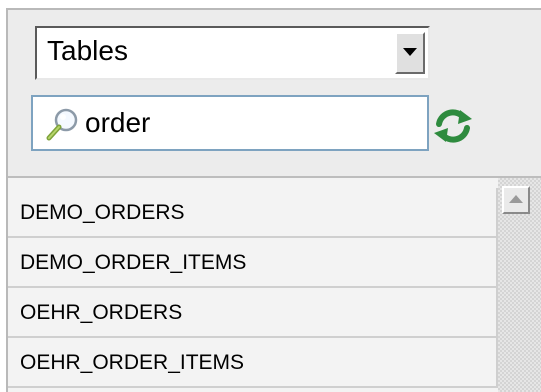  Describe the element at coordinates (102, 212) in the screenshot. I see `list-item-label: DEMO_ORDERS` at that location.